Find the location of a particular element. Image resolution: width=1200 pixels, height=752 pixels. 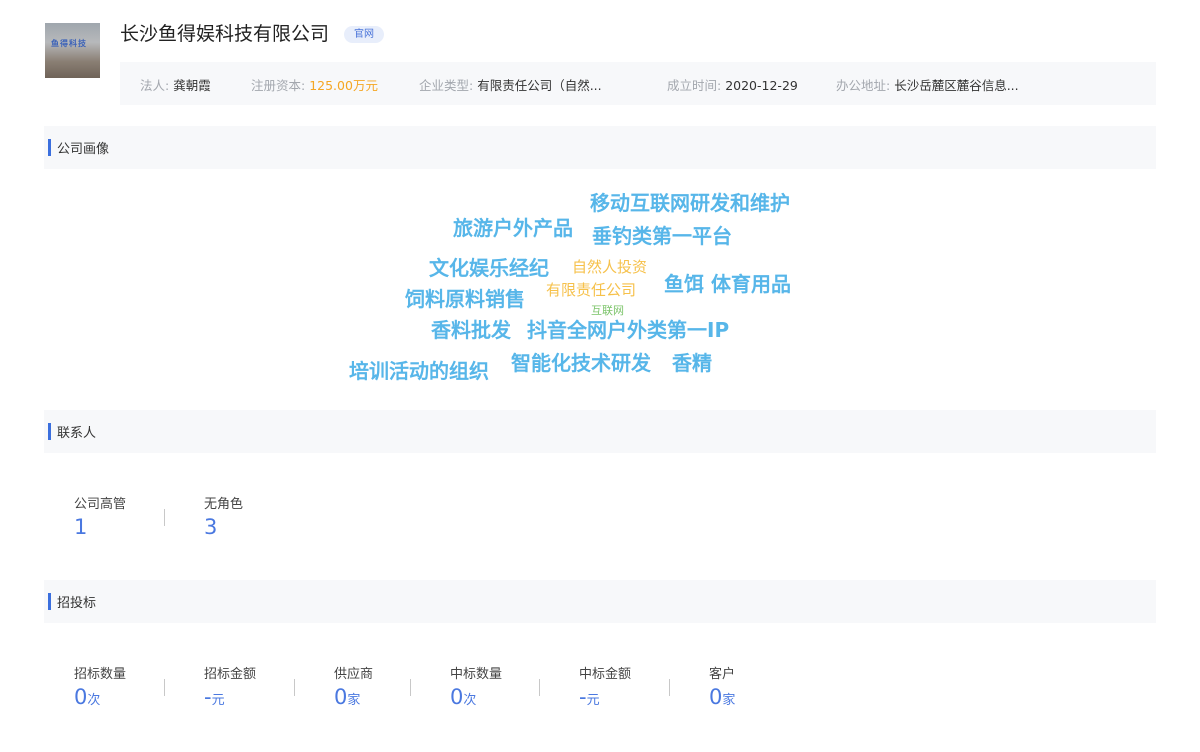

section-bidding: 招投标 is located at coordinates (600, 601).